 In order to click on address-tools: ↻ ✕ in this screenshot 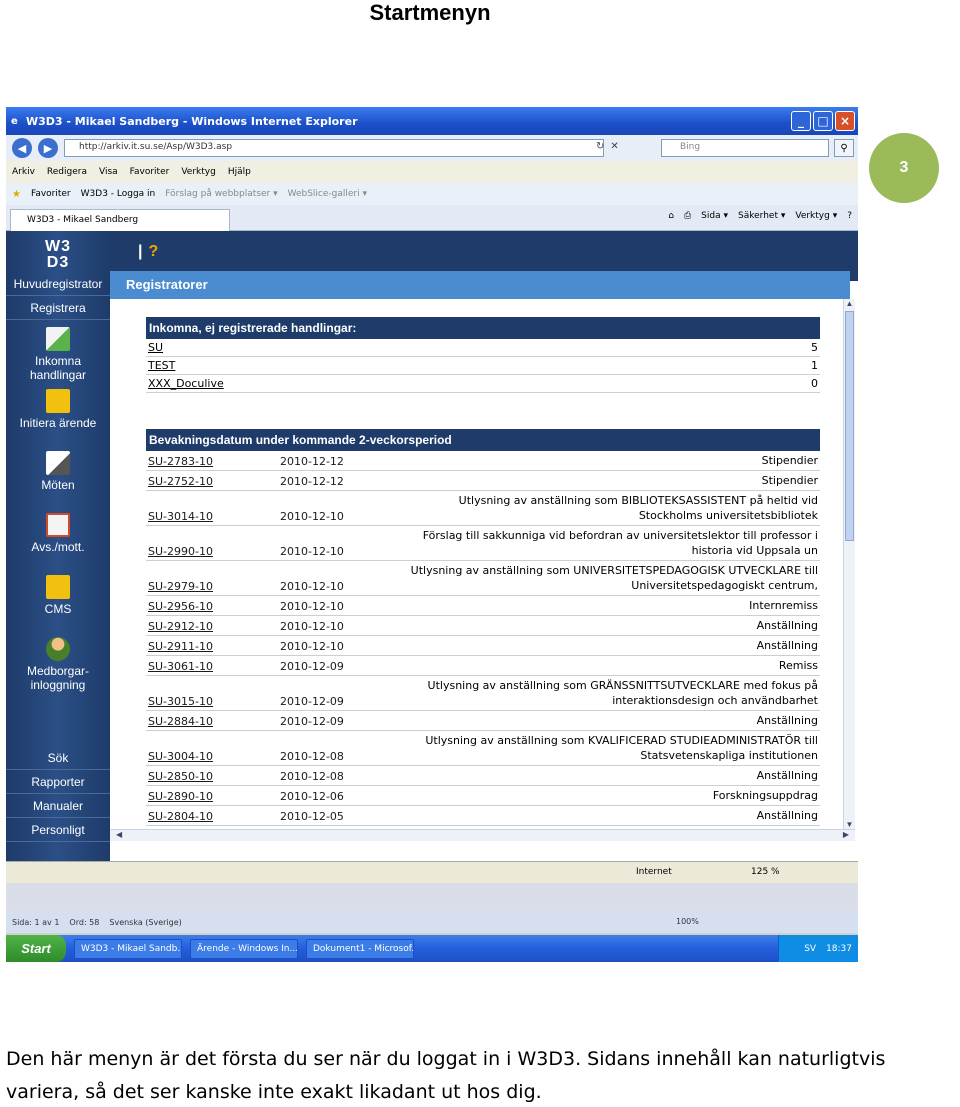, I will do `click(607, 146)`.